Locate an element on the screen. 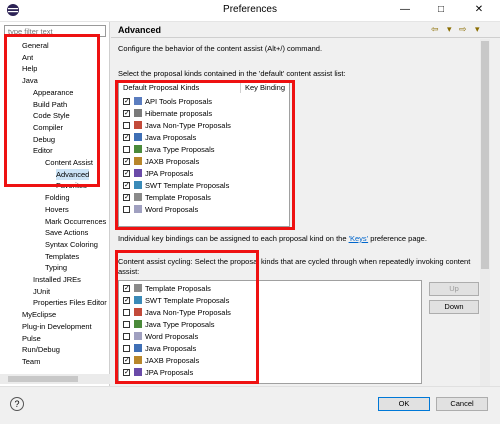  cancel-button: Cancel is located at coordinates (462, 404).